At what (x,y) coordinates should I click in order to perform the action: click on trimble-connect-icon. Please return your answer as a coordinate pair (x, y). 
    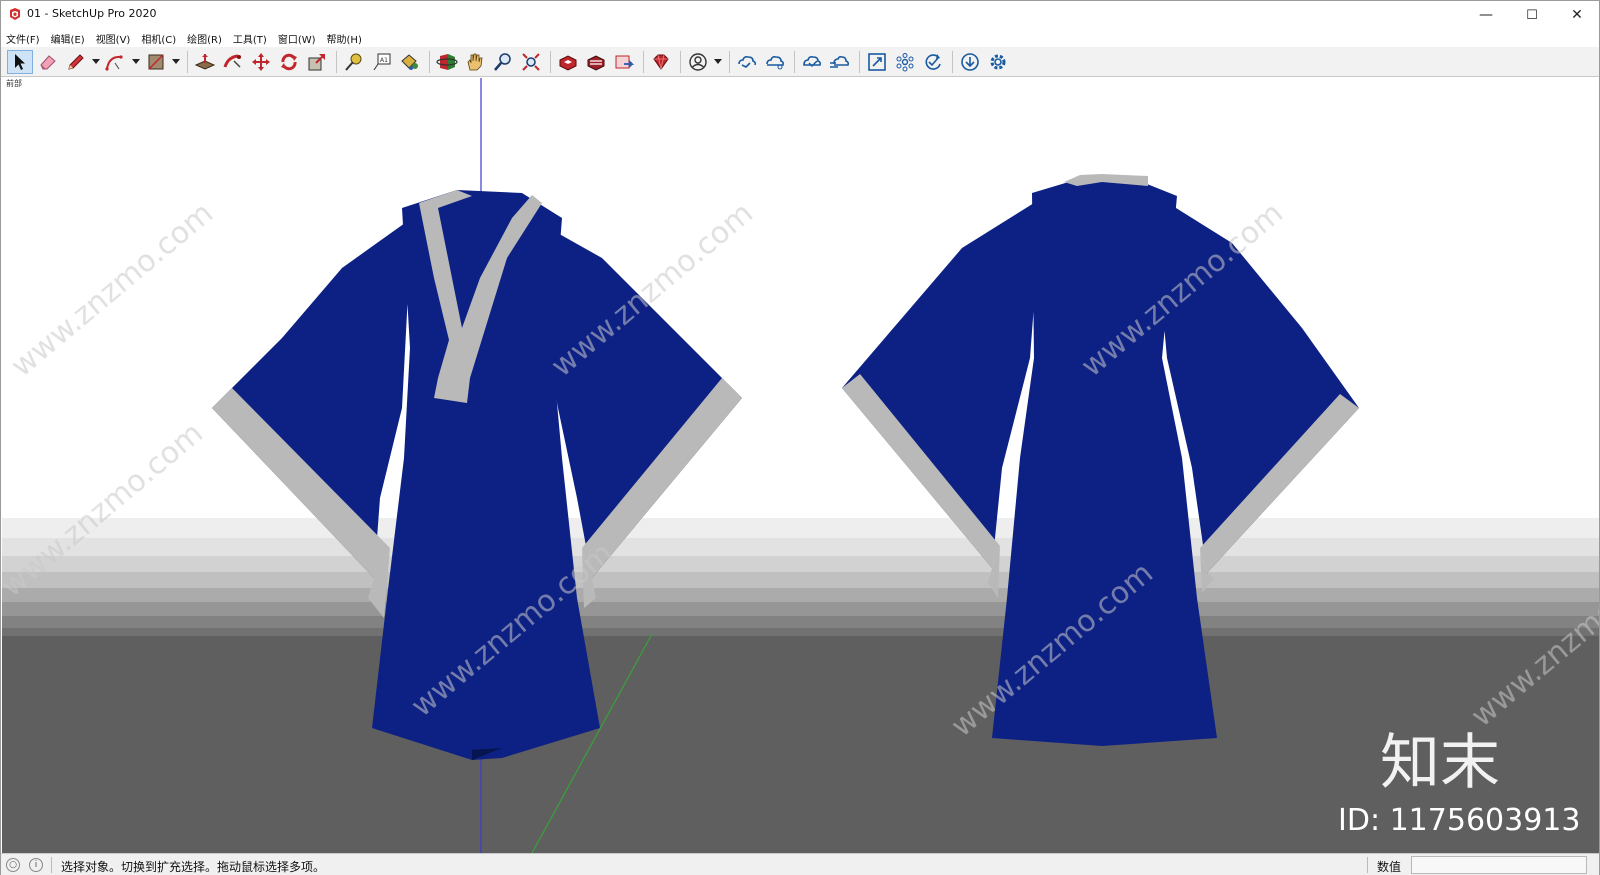
    Looking at the image, I should click on (747, 61).